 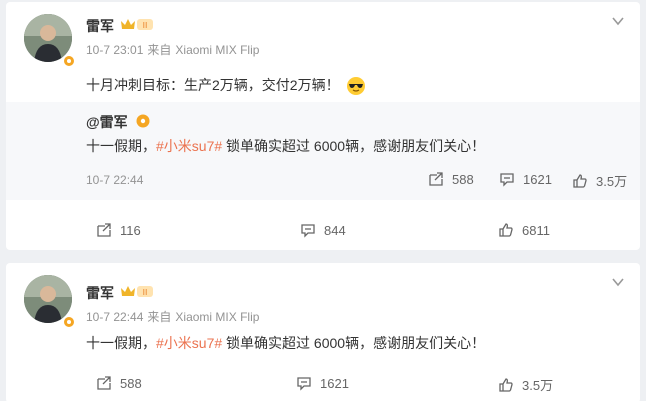 I want to click on repost-count: 116, so click(x=130, y=230).